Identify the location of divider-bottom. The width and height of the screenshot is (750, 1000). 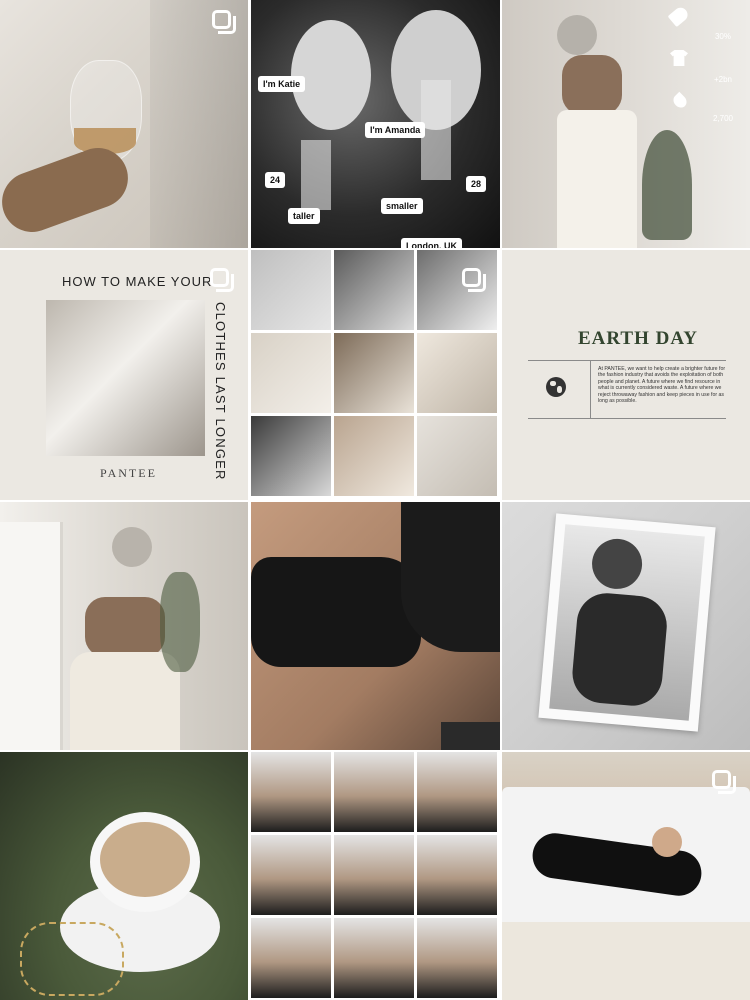
(627, 418).